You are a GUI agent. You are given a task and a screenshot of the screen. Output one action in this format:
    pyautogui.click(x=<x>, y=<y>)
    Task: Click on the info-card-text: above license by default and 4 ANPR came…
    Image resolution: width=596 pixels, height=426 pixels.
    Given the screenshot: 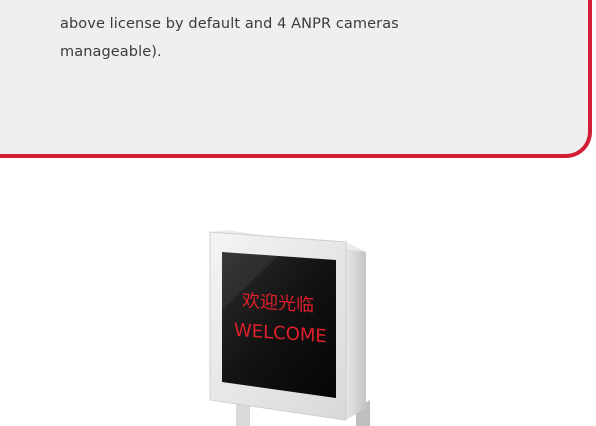 What is the action you would take?
    pyautogui.click(x=280, y=38)
    